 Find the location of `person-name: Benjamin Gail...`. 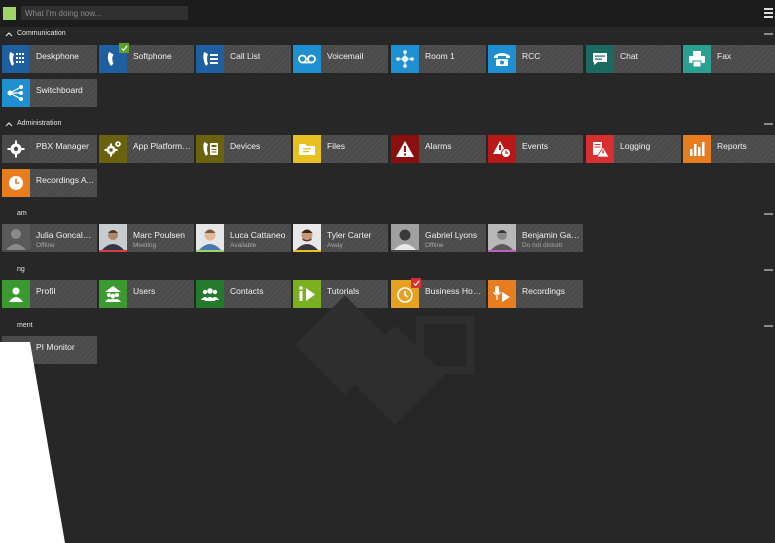

person-name: Benjamin Gail... is located at coordinates (551, 235).